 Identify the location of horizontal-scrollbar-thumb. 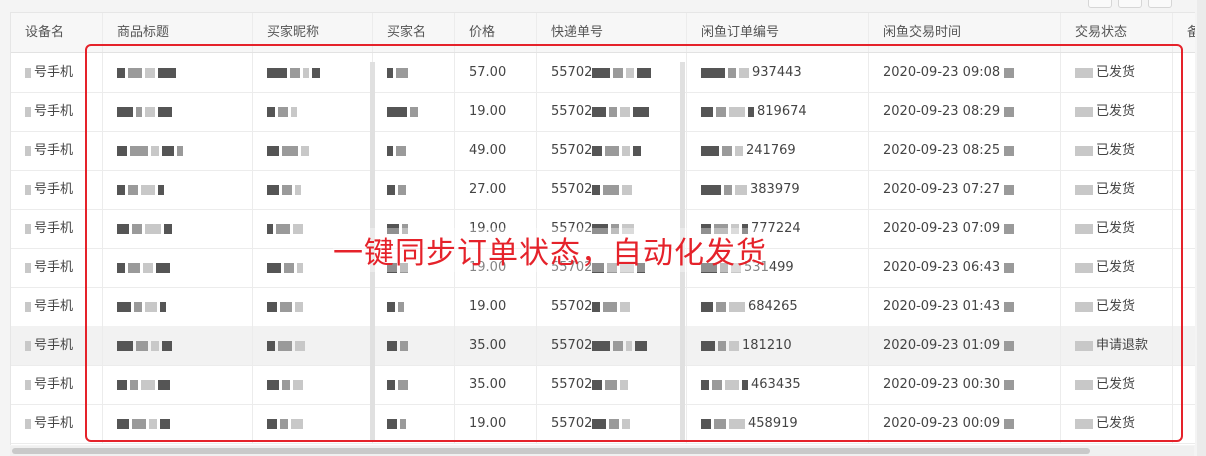
(551, 451).